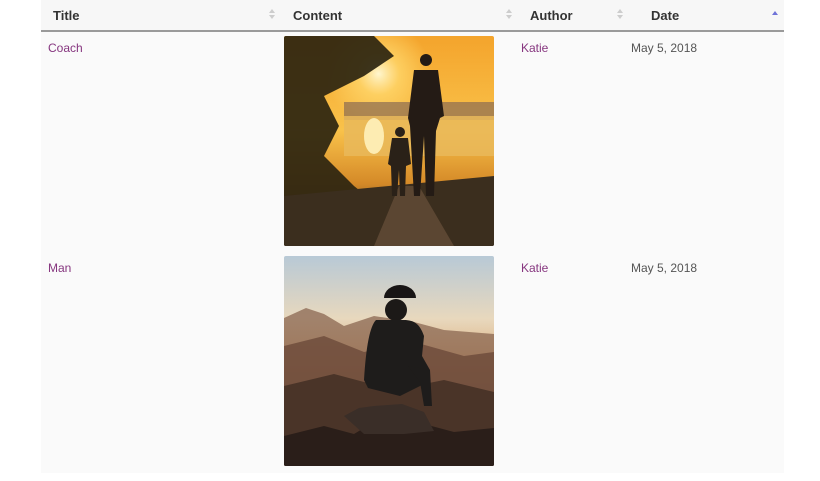 This screenshot has width=820, height=481. I want to click on post-title-link: Coach, so click(65, 48).